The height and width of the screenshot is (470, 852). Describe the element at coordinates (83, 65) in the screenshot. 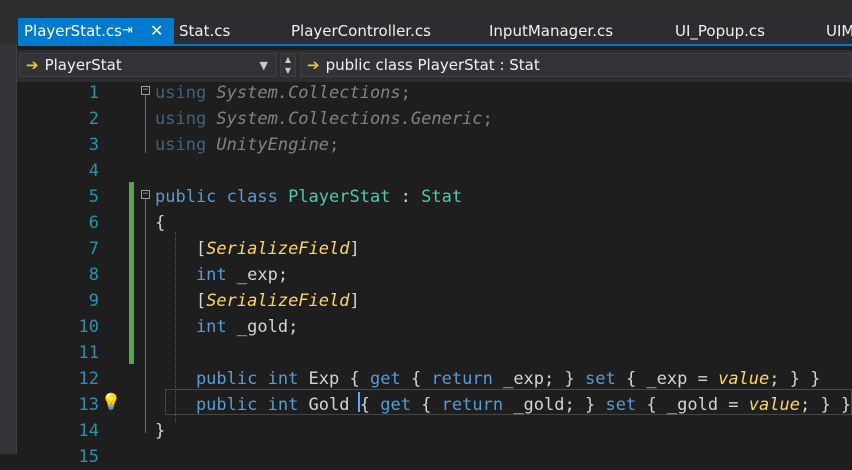

I see `type-dropdown-value: PlayerStat` at that location.